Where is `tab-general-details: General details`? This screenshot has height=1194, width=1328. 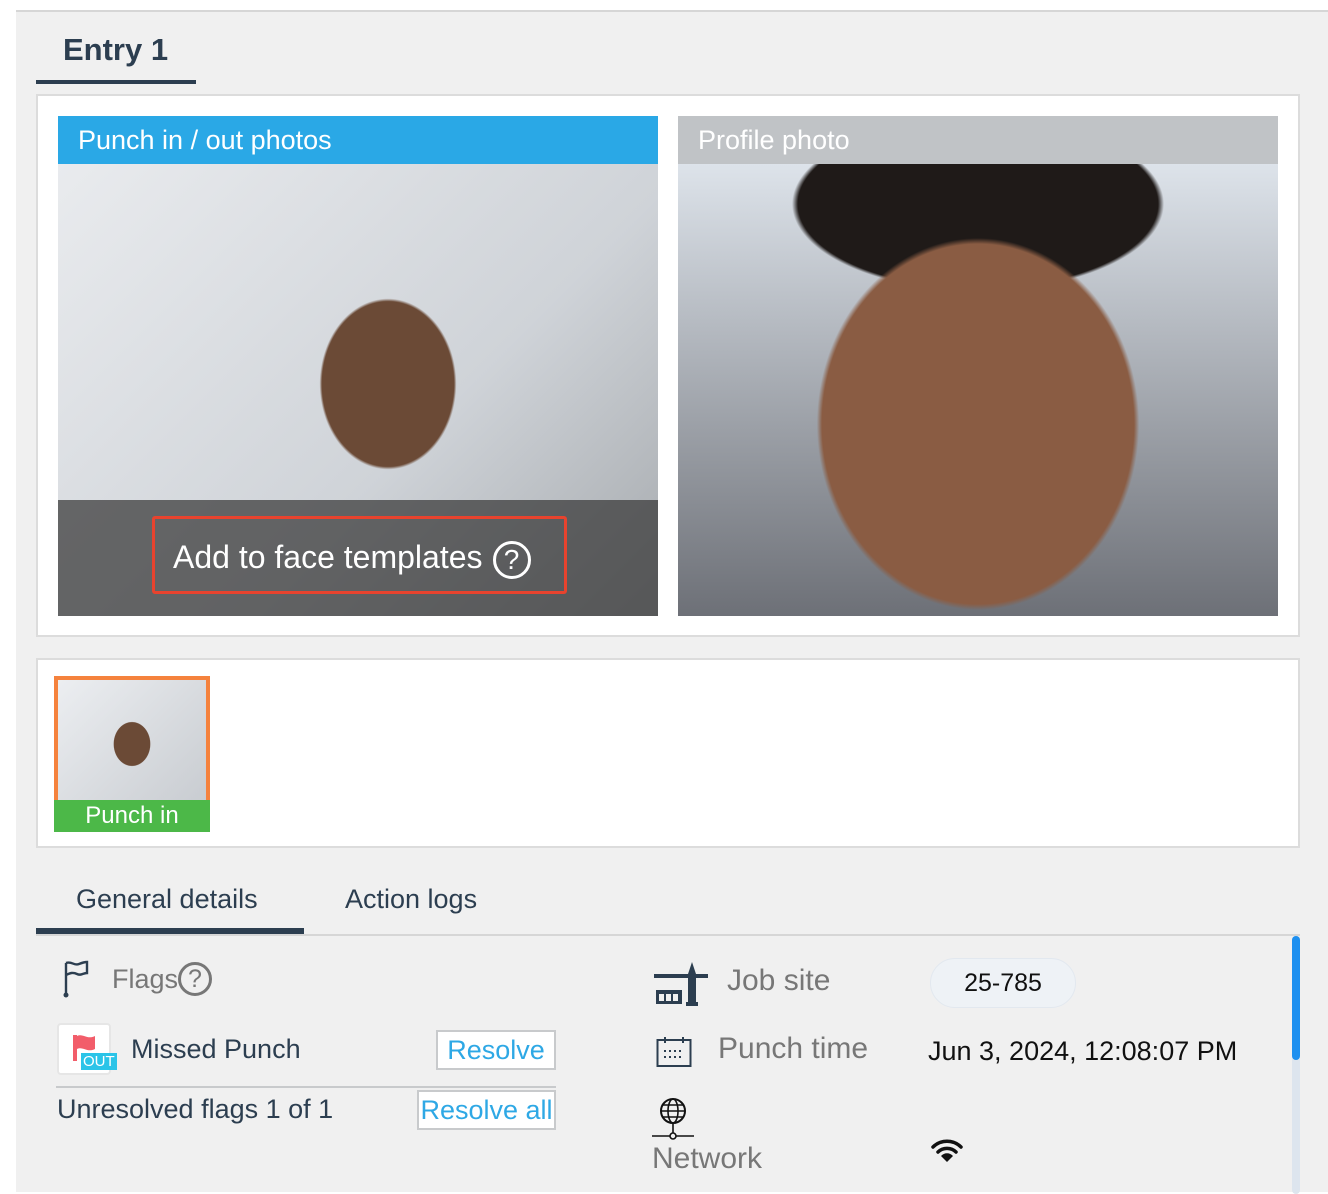 tab-general-details: General details is located at coordinates (170, 909).